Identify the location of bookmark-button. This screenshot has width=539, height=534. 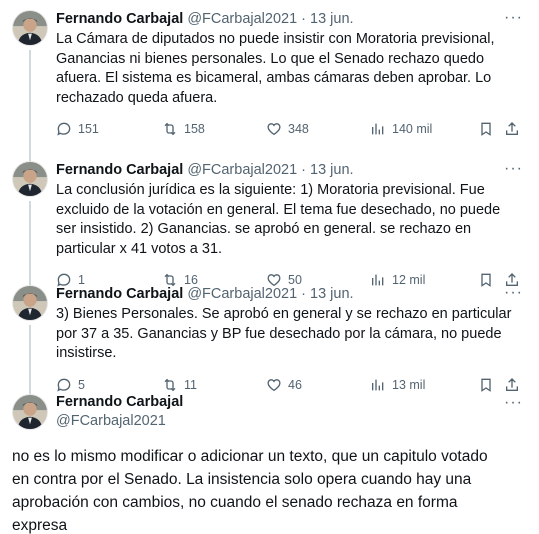
(486, 129).